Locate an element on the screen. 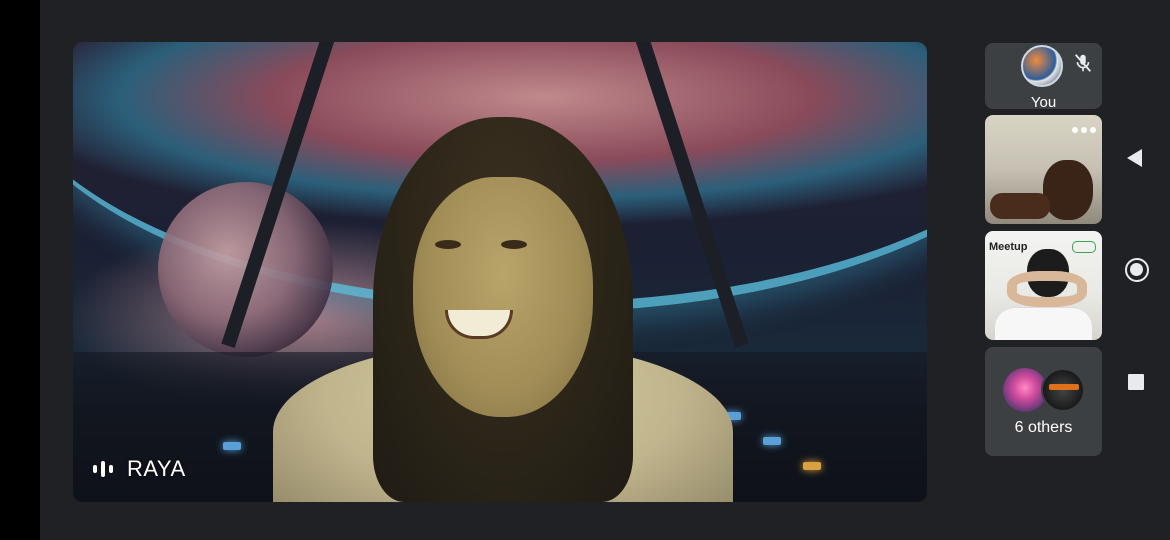 This screenshot has width=1170, height=540. others-tile: 6 others is located at coordinates (1043, 401).